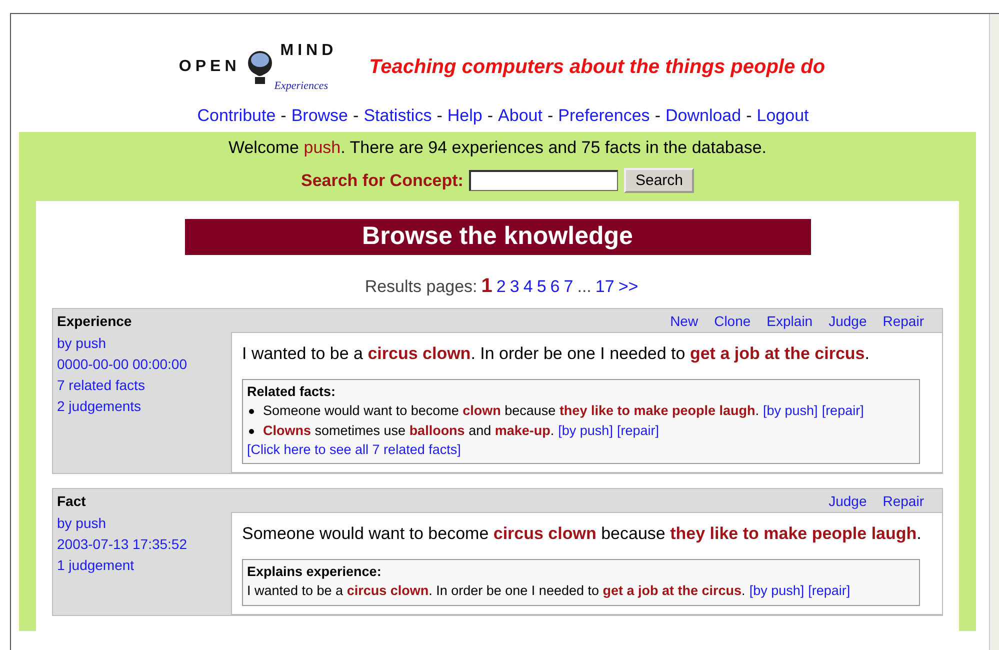 The image size is (999, 650). Describe the element at coordinates (496, 591) in the screenshot. I see `fact-text: I wanted to be a circus clown. In order be one I needed to get a job at the circus.` at that location.